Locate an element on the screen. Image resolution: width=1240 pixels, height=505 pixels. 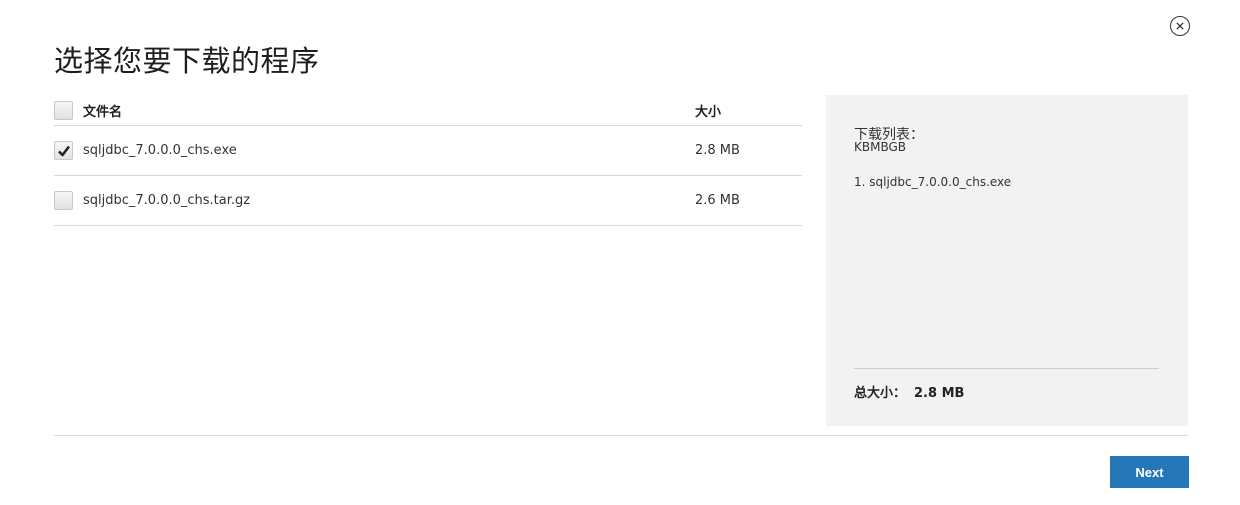
summary-subheading: KBMBGB is located at coordinates (880, 147).